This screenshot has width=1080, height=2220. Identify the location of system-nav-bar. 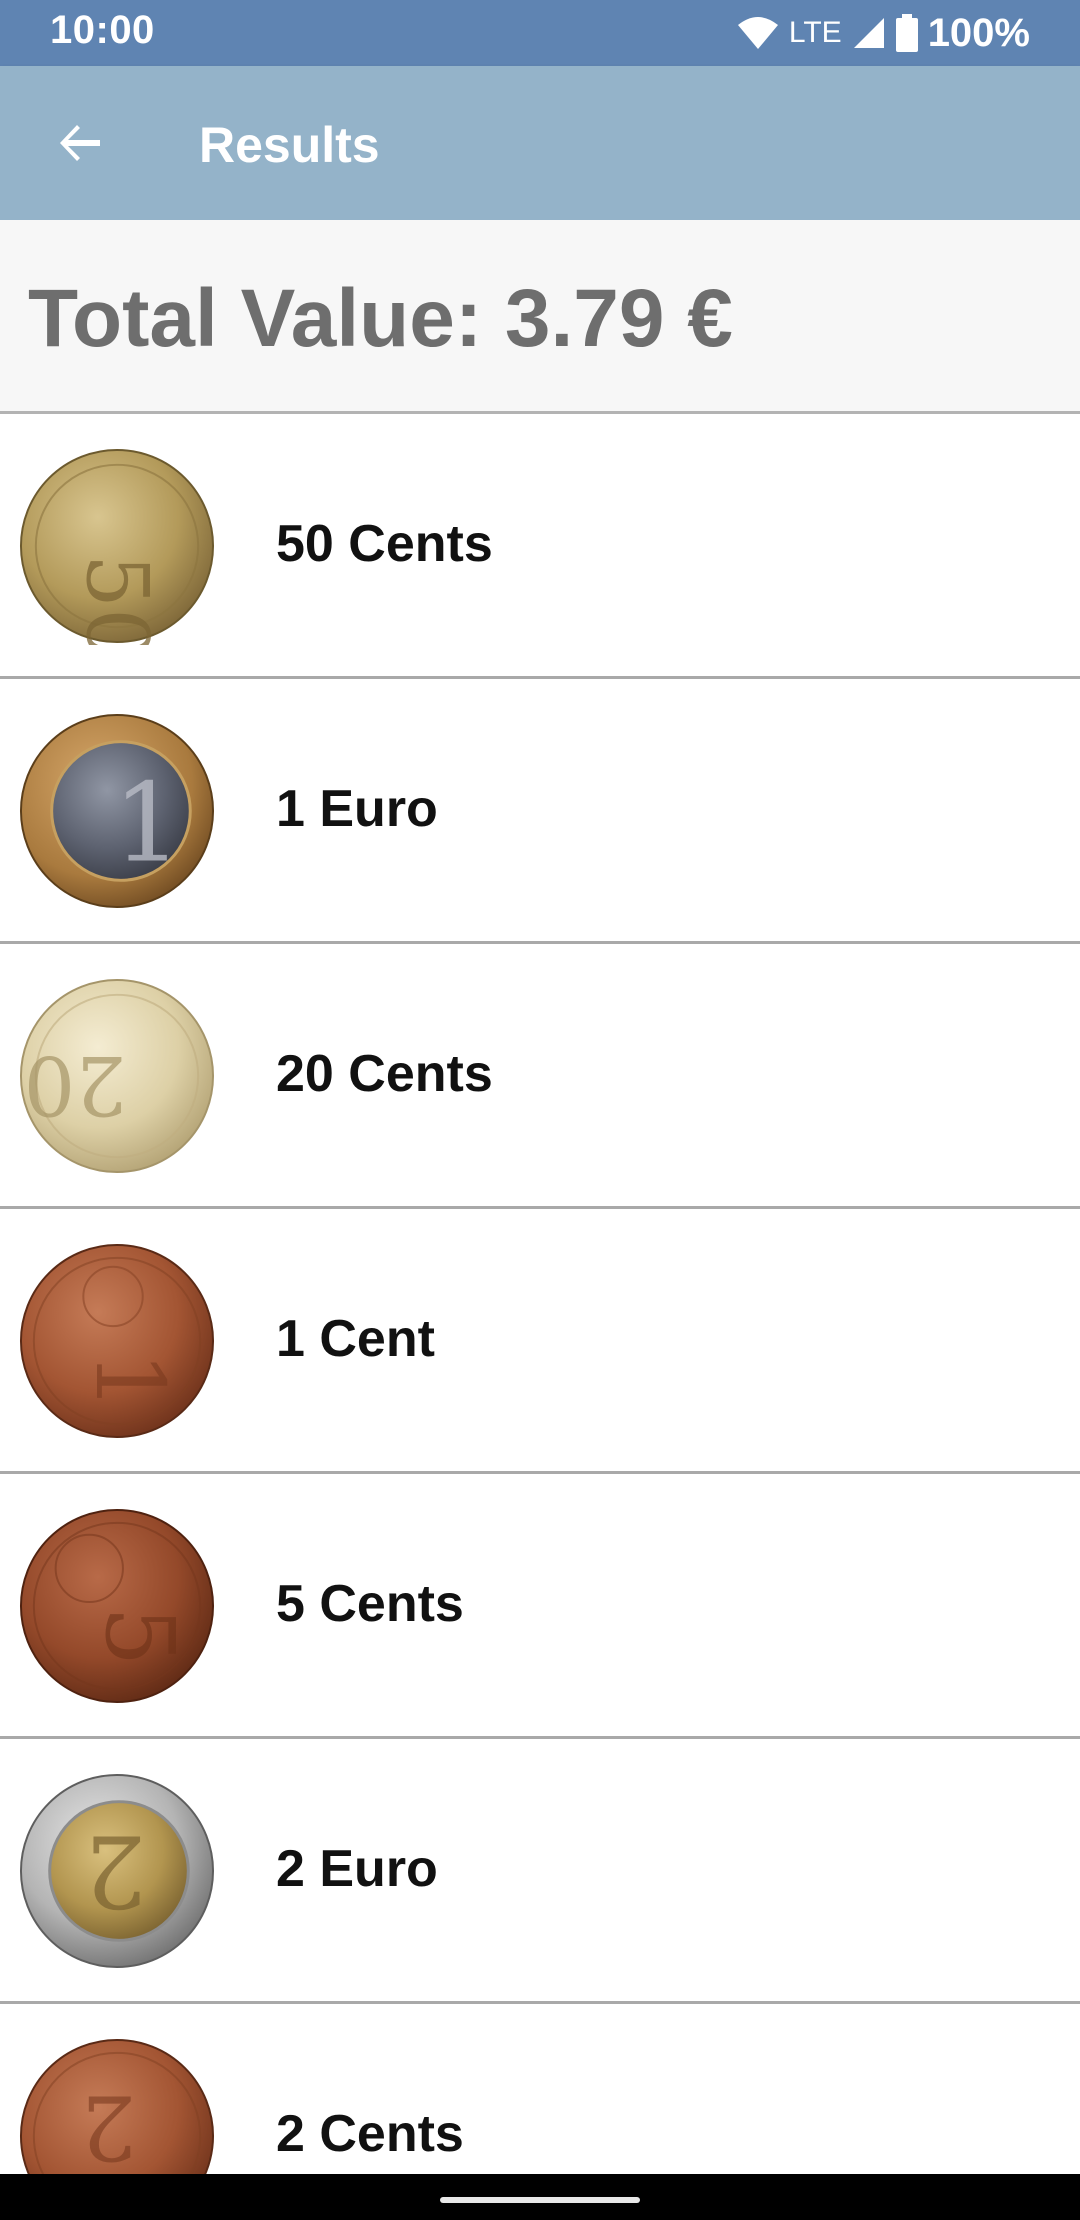
(540, 2197).